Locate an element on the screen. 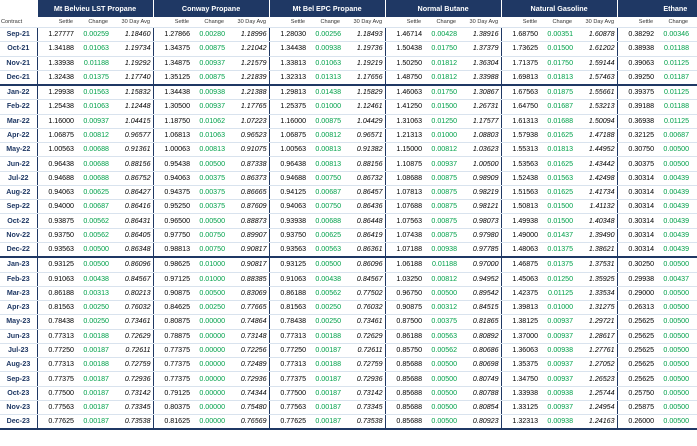  contract-cell: Mar-22 is located at coordinates (18, 121).